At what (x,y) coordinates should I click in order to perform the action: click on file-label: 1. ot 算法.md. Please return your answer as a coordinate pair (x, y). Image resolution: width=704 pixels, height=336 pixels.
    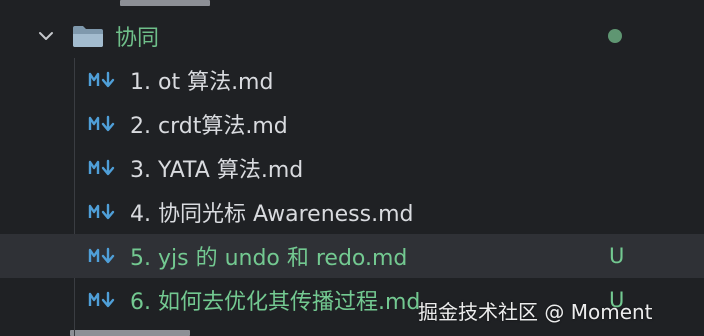
    Looking at the image, I should click on (202, 82).